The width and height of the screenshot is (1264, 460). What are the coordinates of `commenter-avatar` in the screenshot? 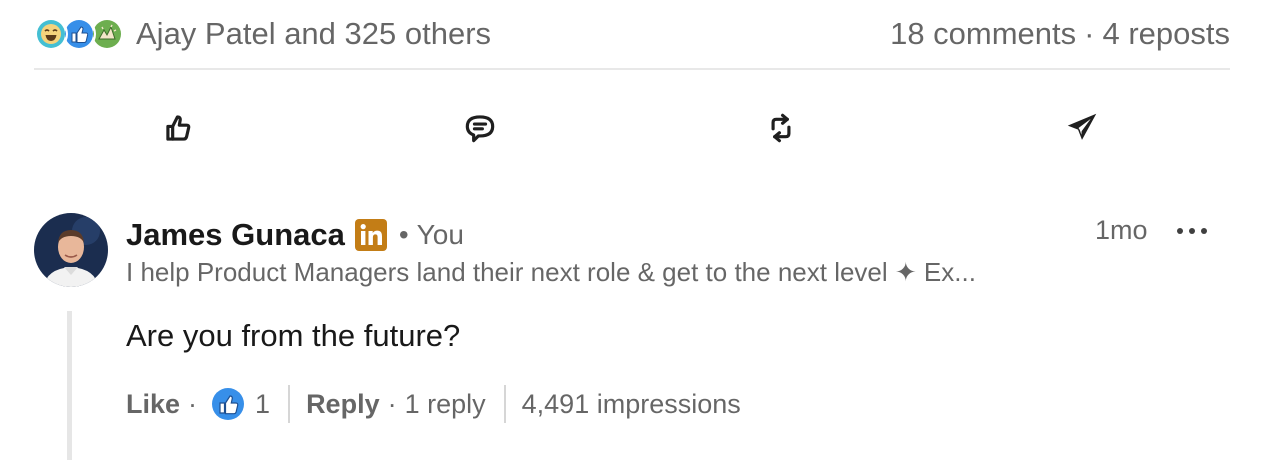 It's located at (71, 250).